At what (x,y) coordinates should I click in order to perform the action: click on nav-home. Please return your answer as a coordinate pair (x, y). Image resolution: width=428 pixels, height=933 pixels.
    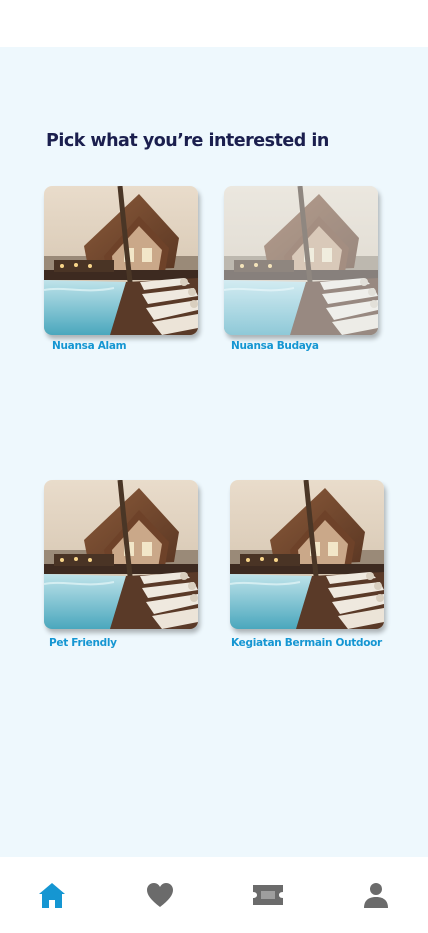
    Looking at the image, I should click on (52, 895).